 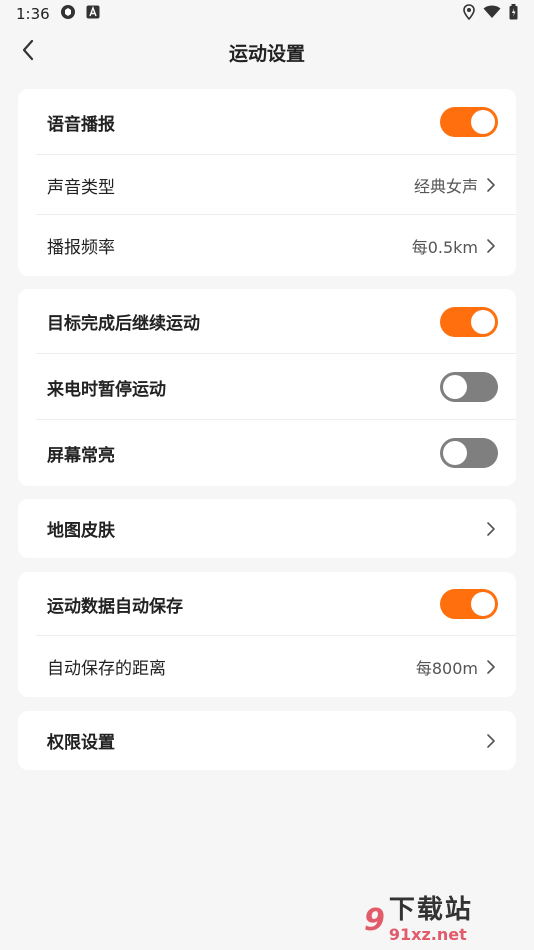 What do you see at coordinates (81, 248) in the screenshot?
I see `broadcast-frequency-label: 播报频率` at bounding box center [81, 248].